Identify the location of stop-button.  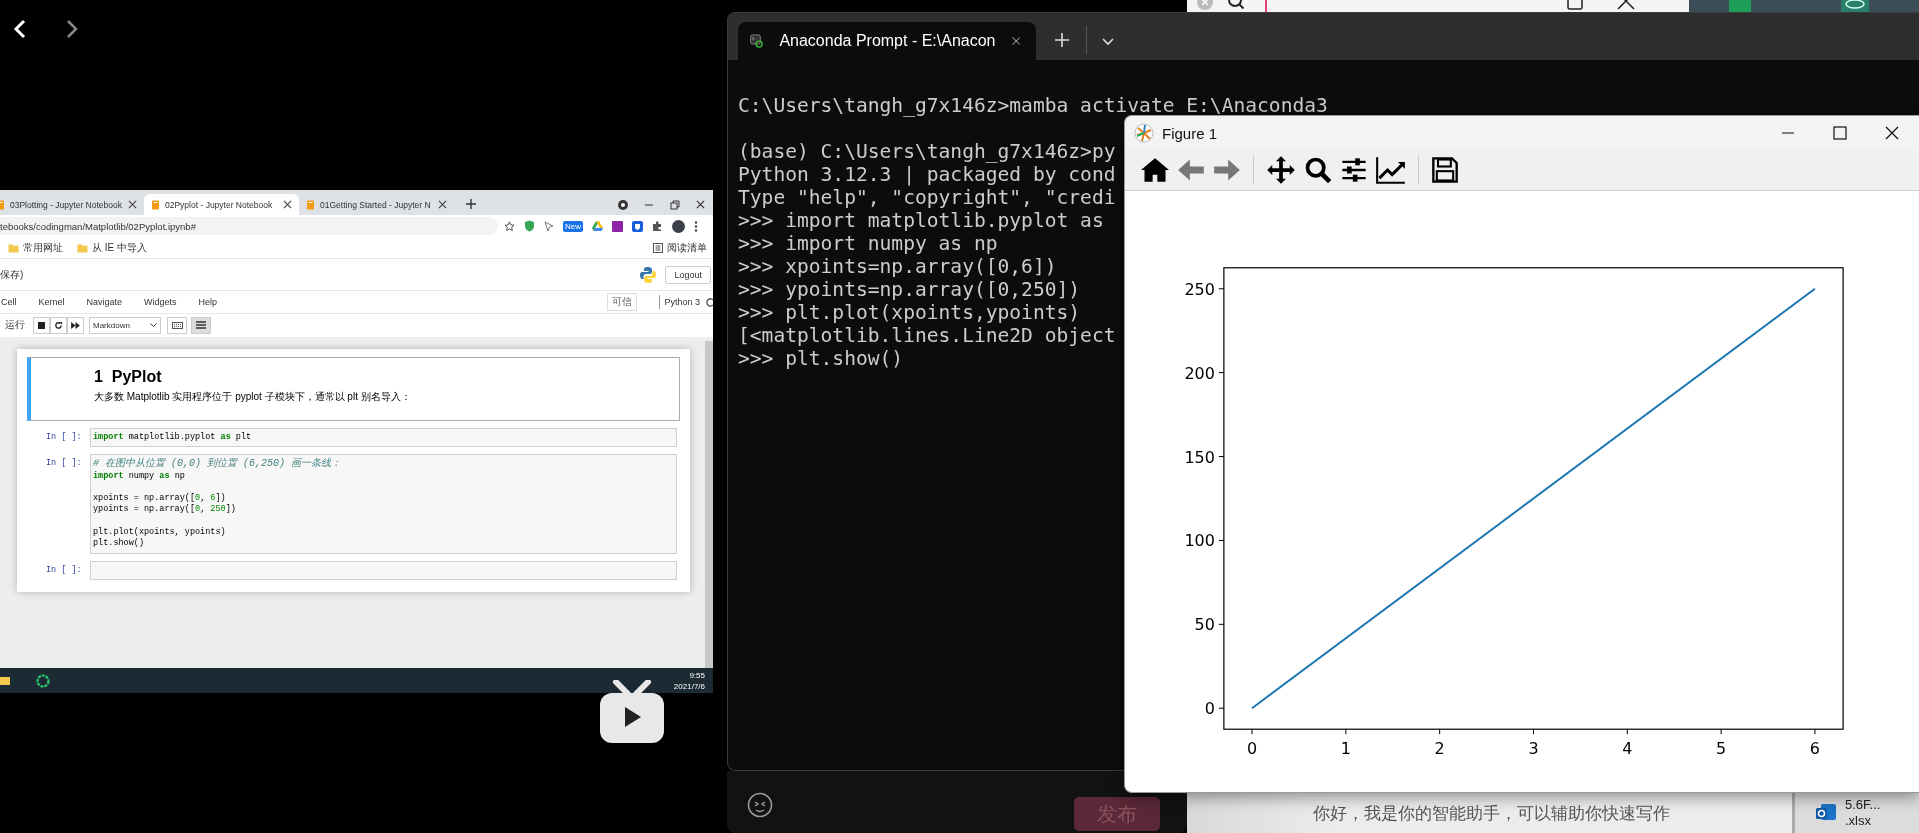
(41, 325).